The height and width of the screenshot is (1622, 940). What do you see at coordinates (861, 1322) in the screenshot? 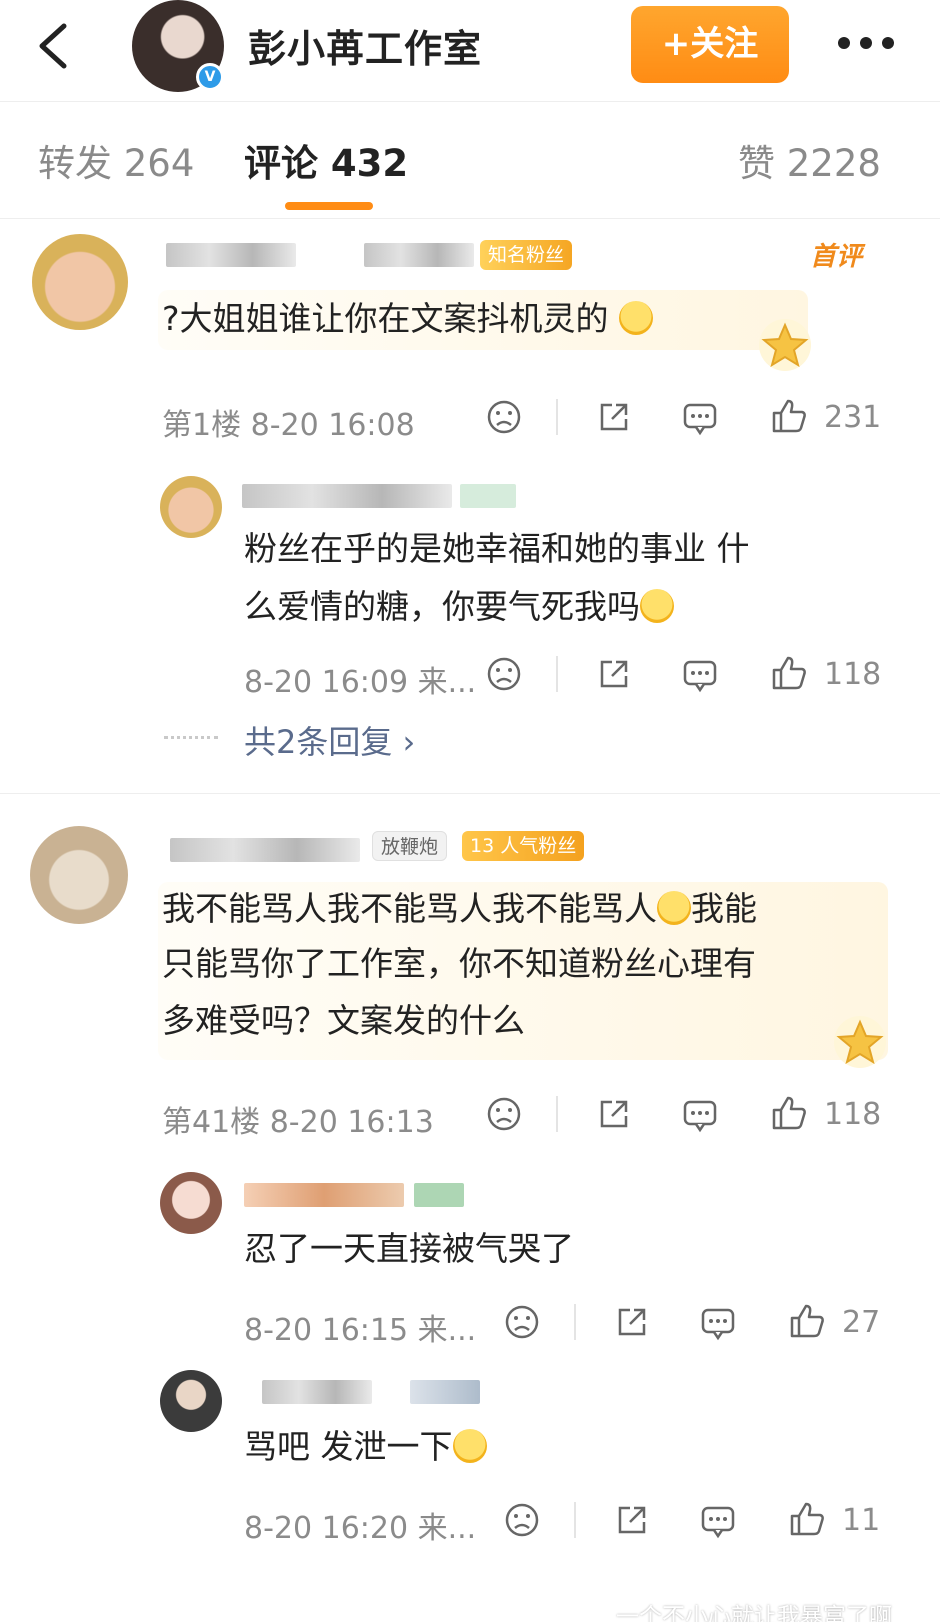
I see `like-count: 27` at bounding box center [861, 1322].